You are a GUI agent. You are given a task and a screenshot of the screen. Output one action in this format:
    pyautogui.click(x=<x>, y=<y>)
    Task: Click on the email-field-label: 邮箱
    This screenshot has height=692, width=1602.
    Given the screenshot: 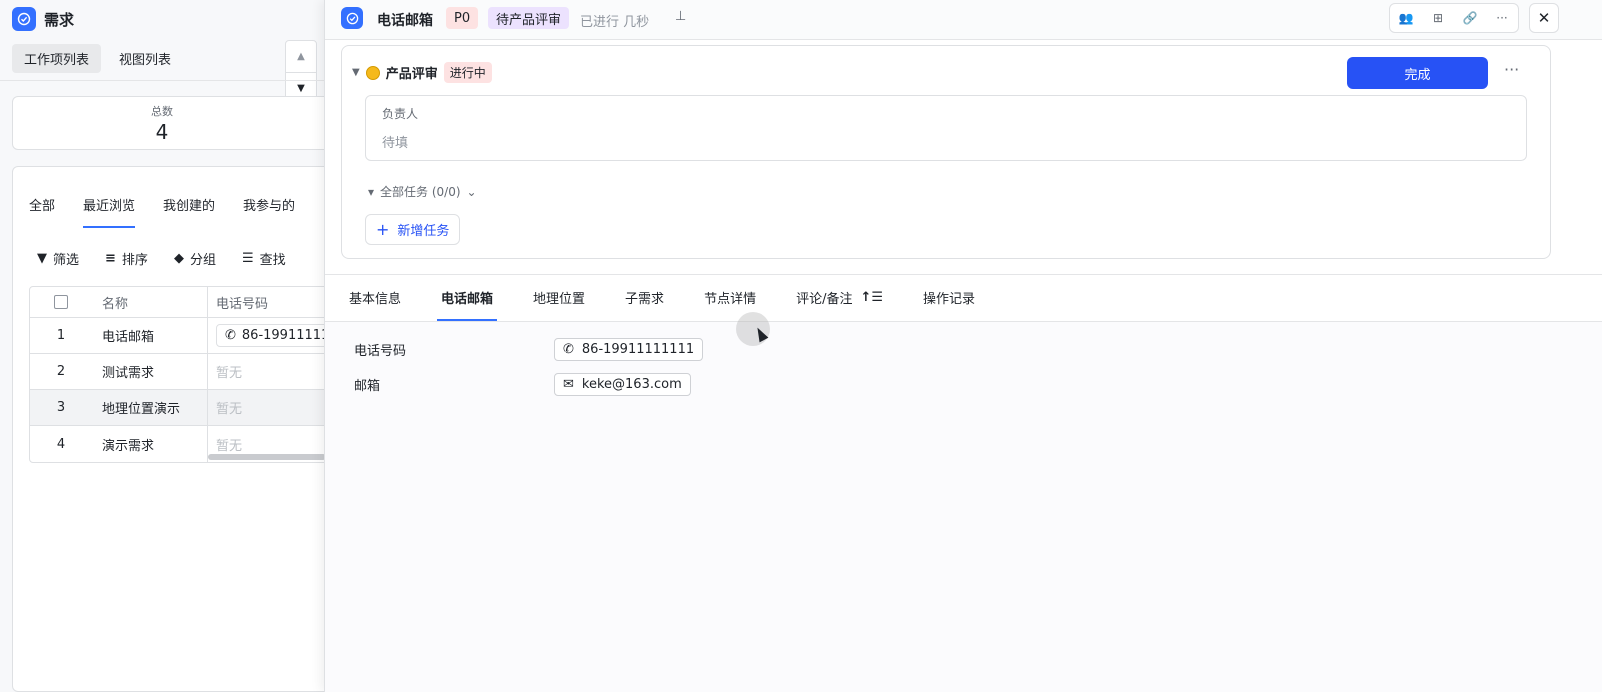 What is the action you would take?
    pyautogui.click(x=367, y=386)
    